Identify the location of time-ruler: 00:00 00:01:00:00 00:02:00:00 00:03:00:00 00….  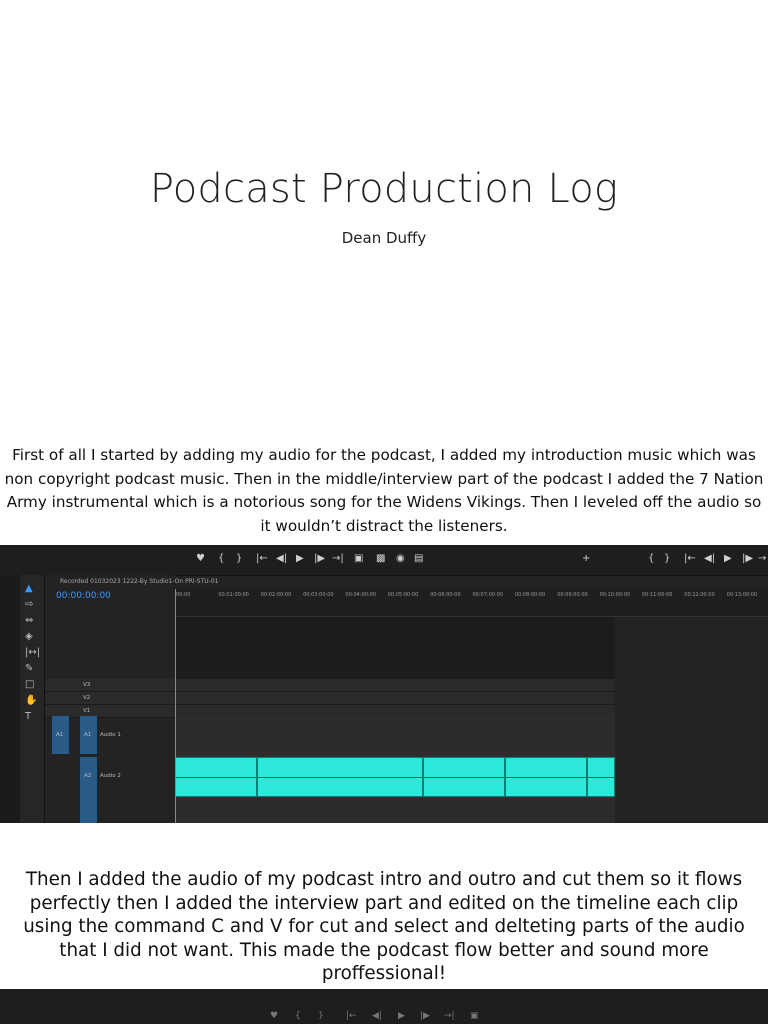
(471, 602).